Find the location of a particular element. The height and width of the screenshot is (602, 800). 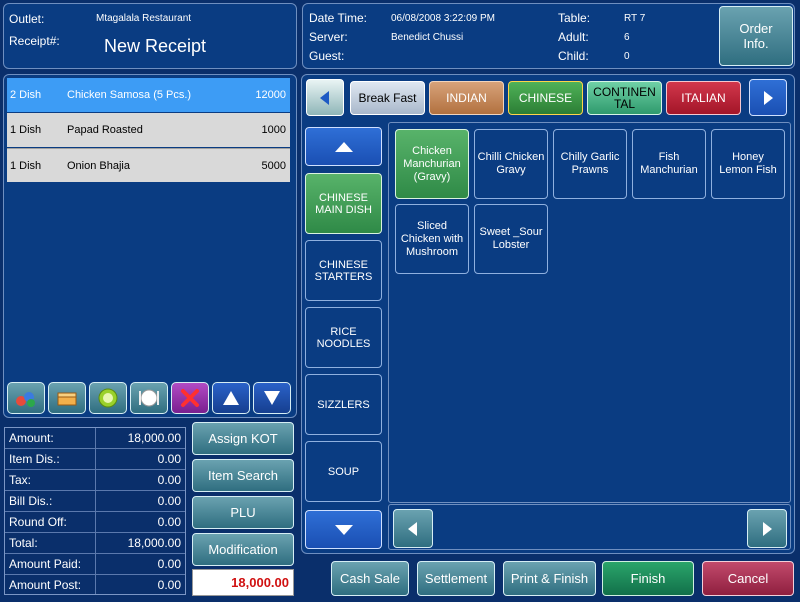

outlet-label: Outlet: is located at coordinates (27, 19).